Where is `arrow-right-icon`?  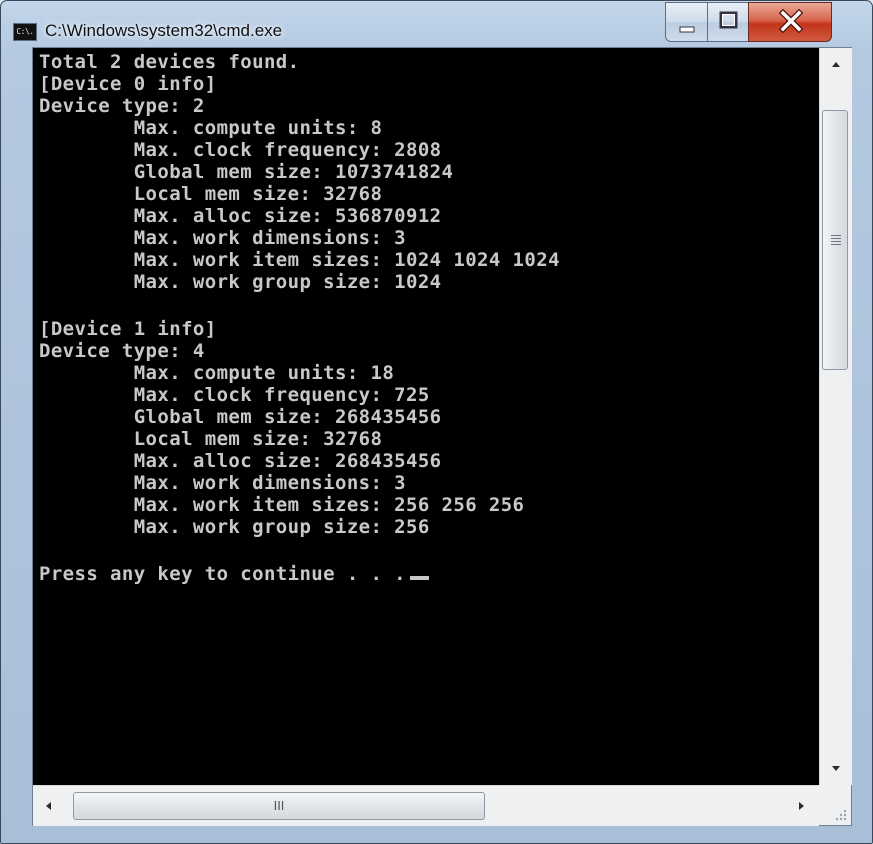
arrow-right-icon is located at coordinates (801, 806).